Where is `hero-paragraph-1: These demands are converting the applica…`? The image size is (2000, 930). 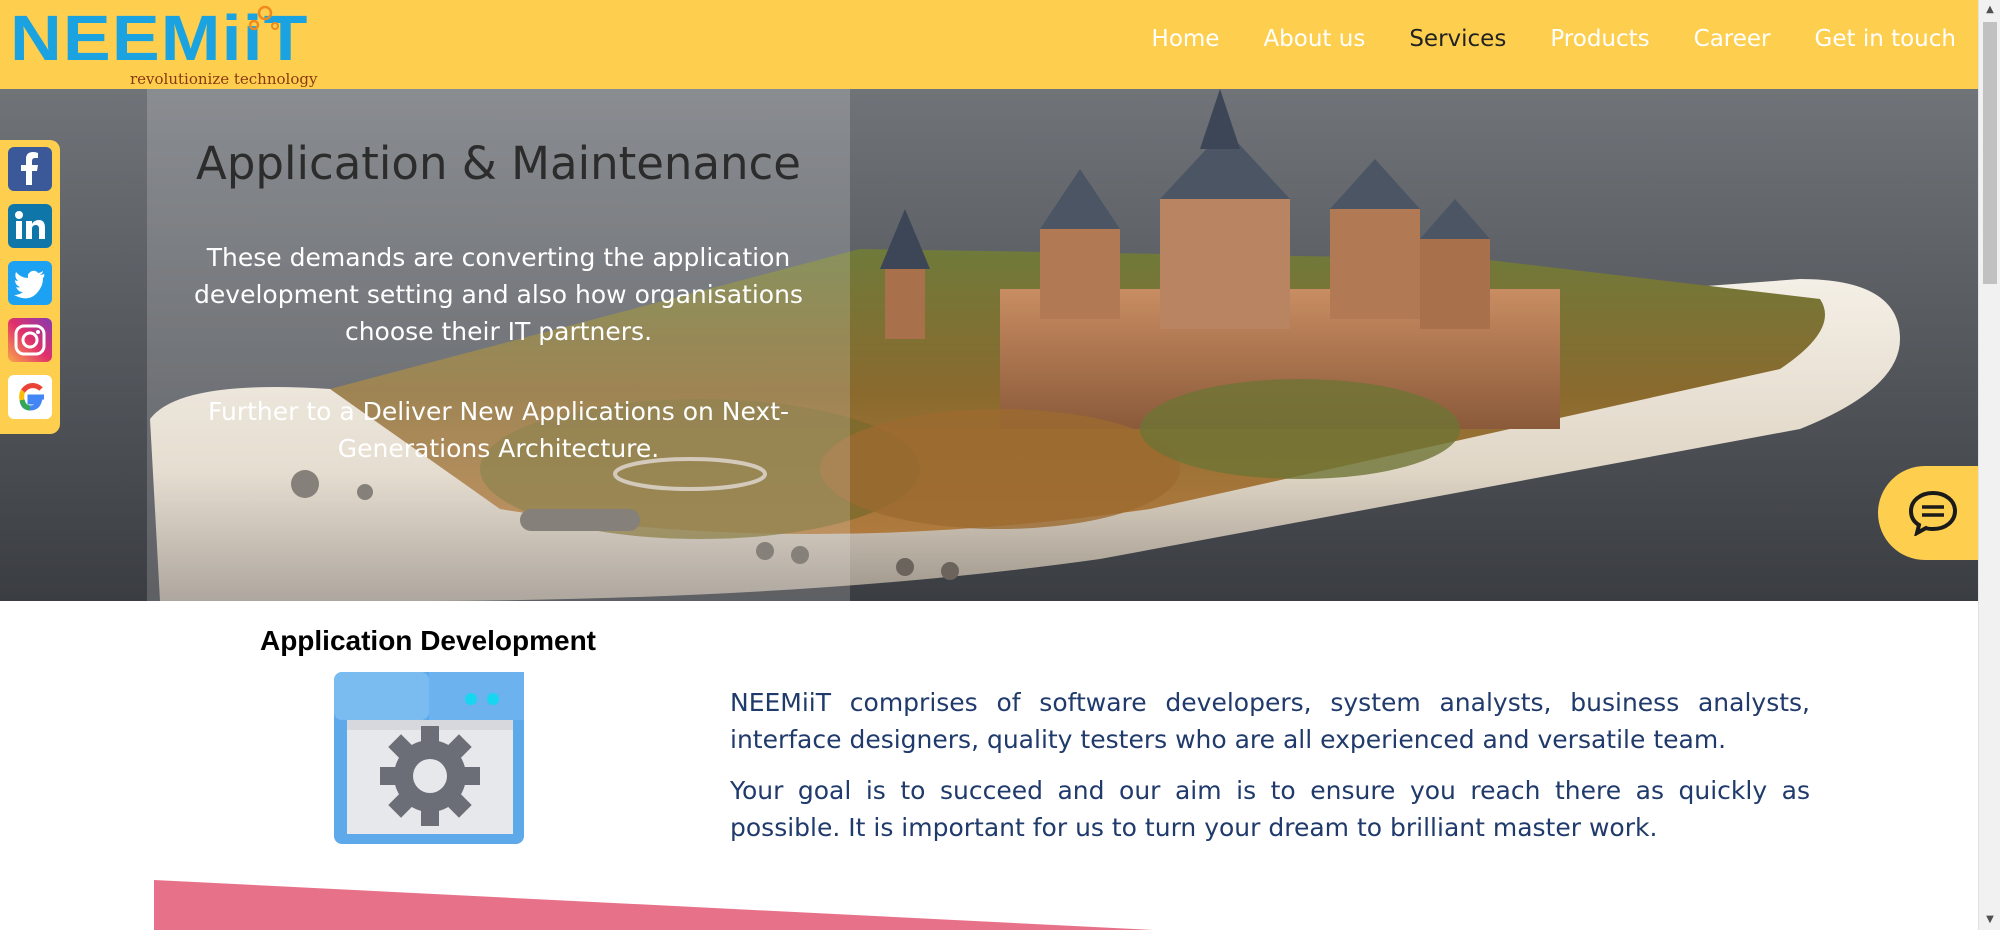 hero-paragraph-1: These demands are converting the applica… is located at coordinates (498, 294).